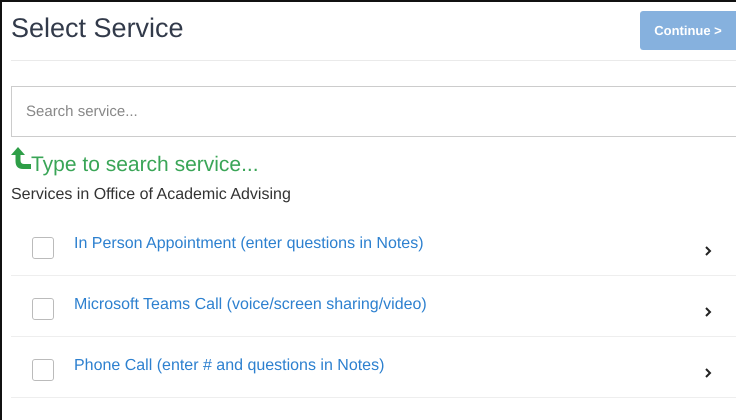 The width and height of the screenshot is (736, 420). What do you see at coordinates (389, 305) in the screenshot?
I see `service-link: Microsoft Teams Call (voice/screen sharing/video)` at bounding box center [389, 305].